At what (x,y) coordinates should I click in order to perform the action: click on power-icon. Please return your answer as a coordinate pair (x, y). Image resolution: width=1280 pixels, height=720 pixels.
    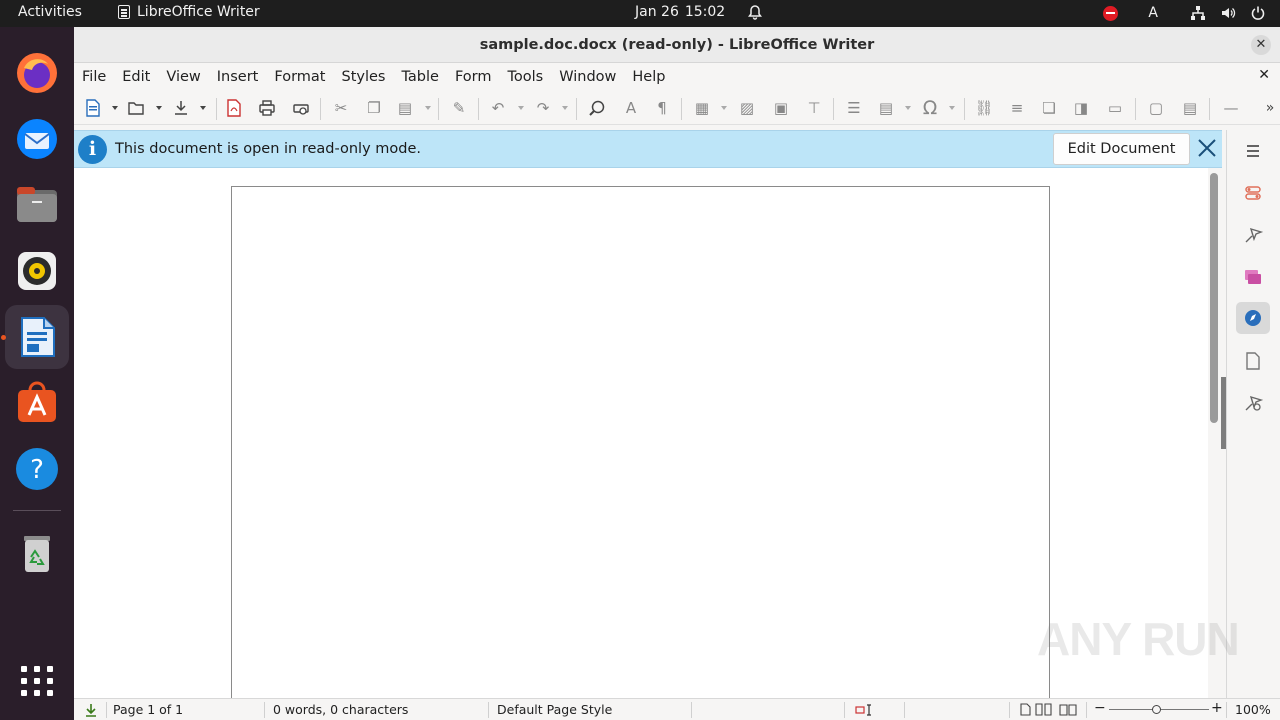
    Looking at the image, I should click on (1258, 13).